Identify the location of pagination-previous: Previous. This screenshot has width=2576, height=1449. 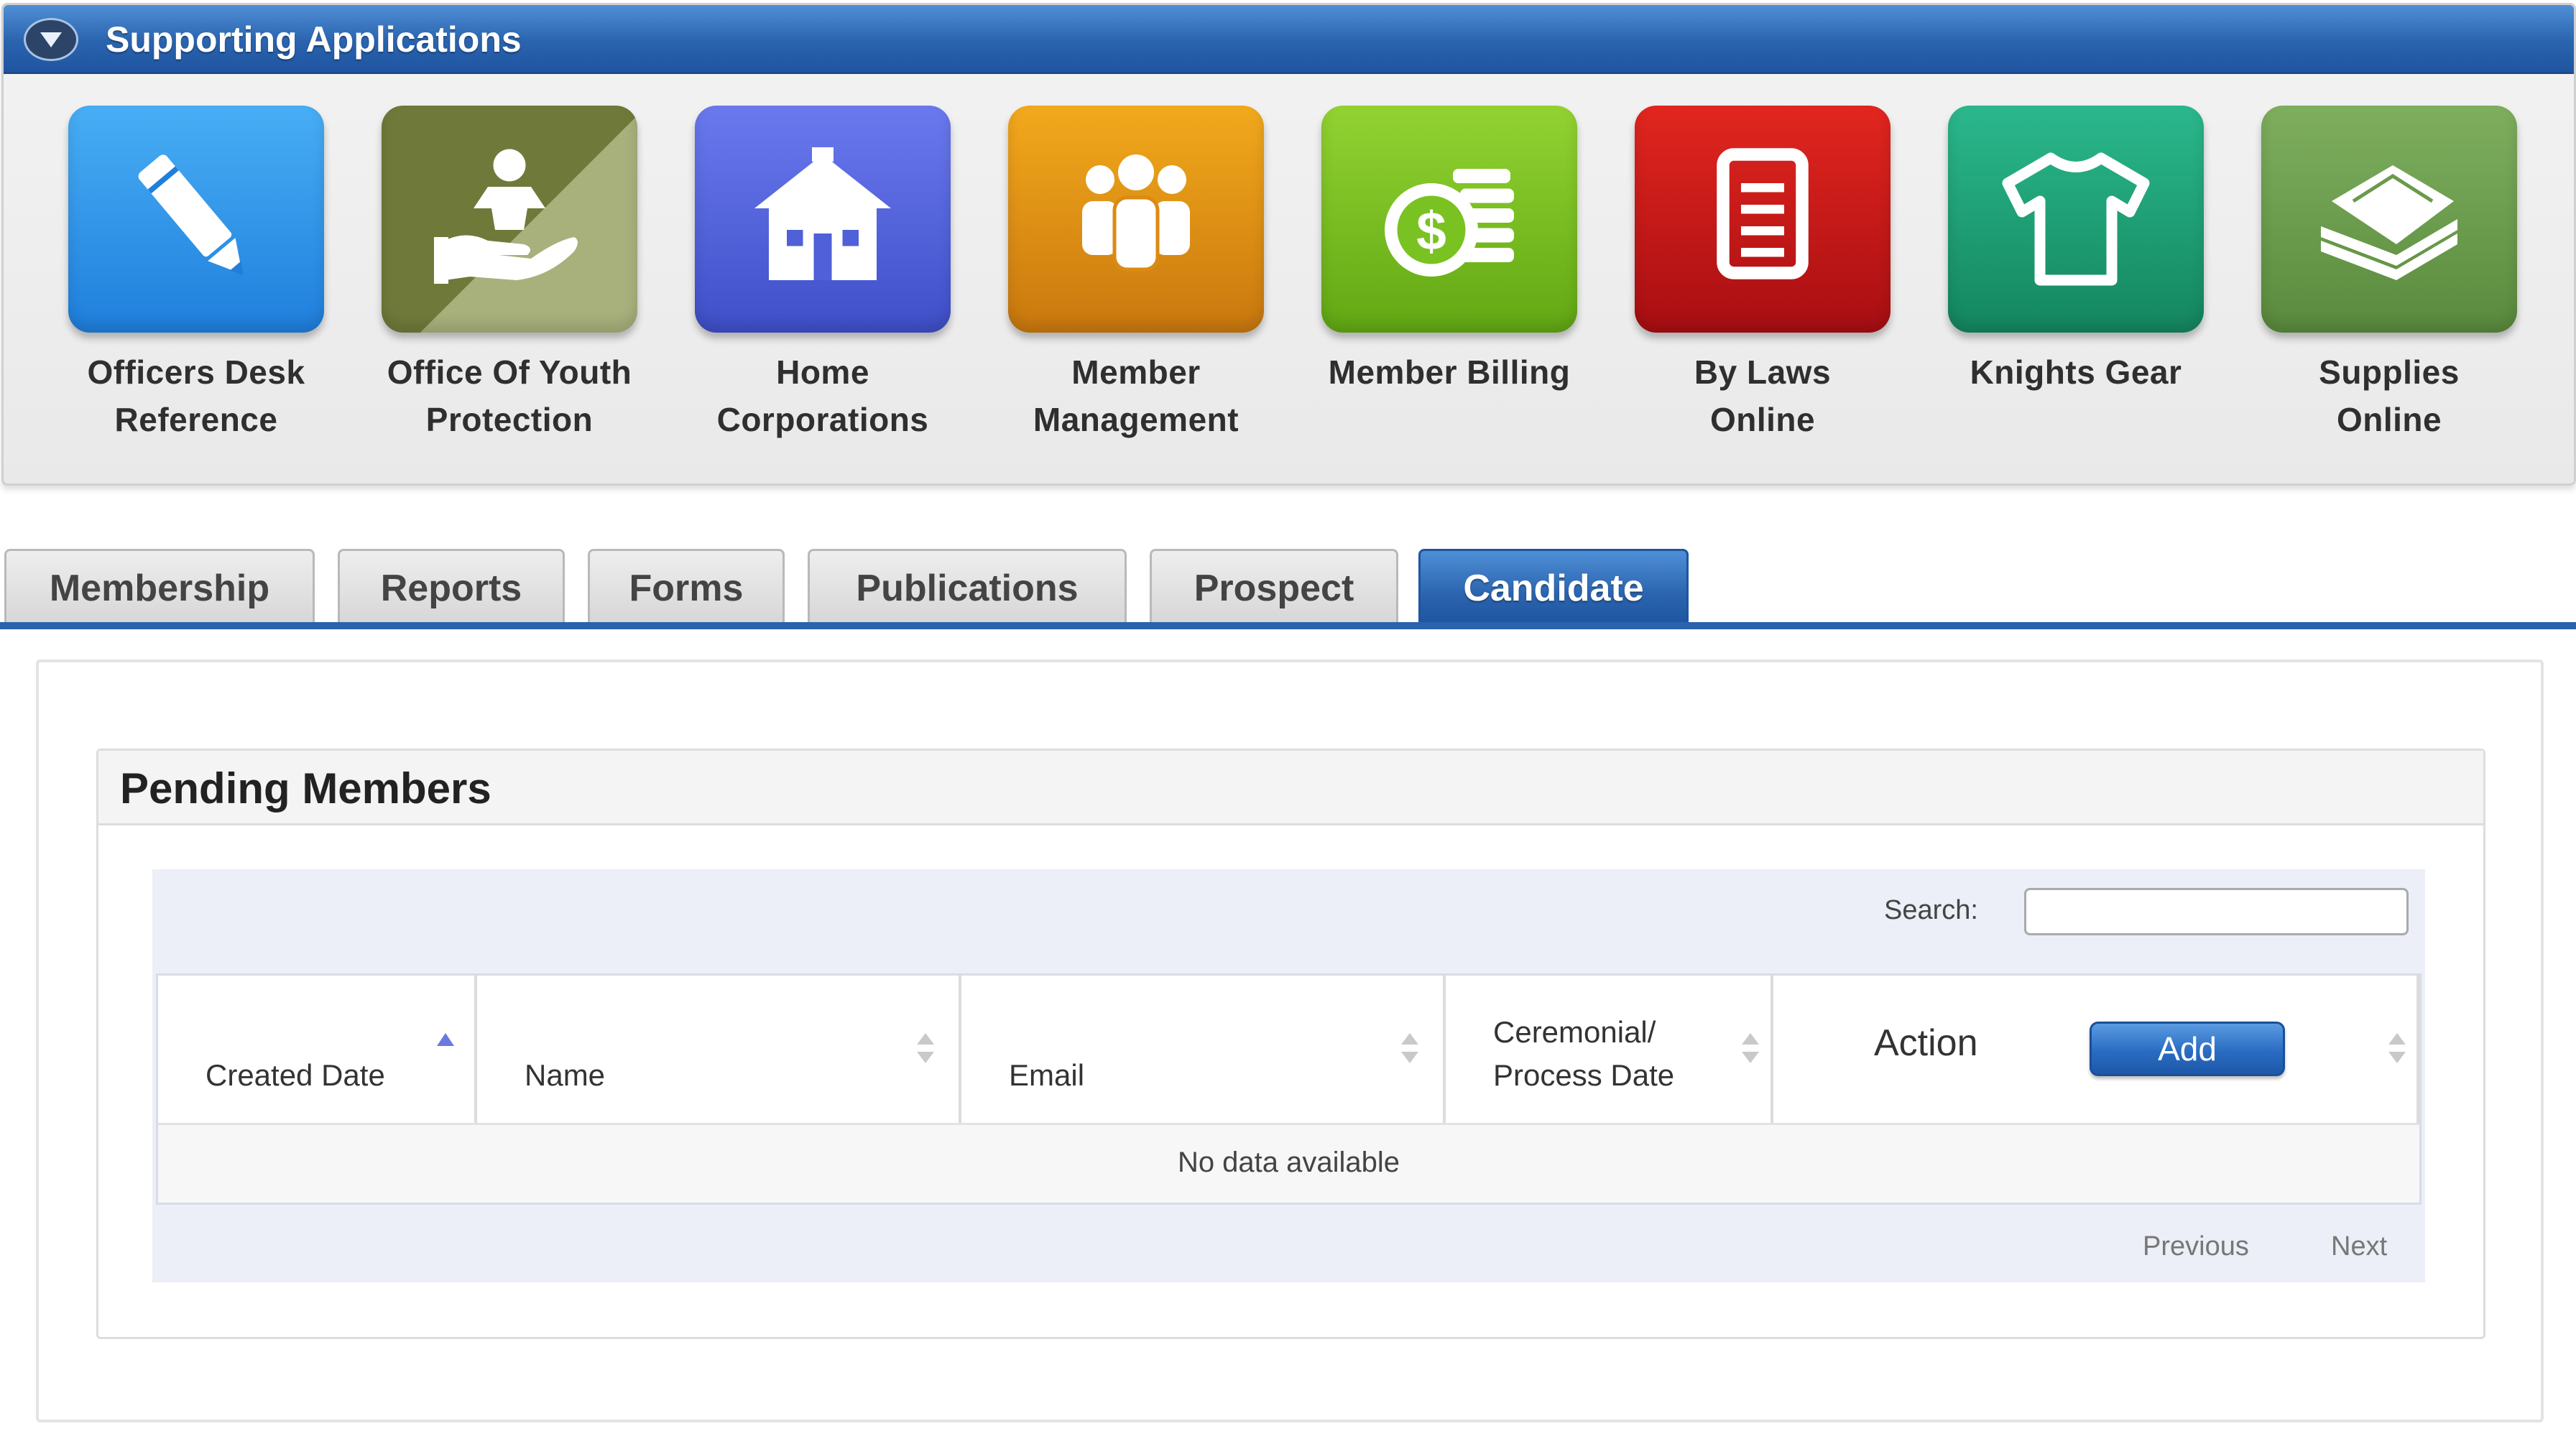
(2196, 1246).